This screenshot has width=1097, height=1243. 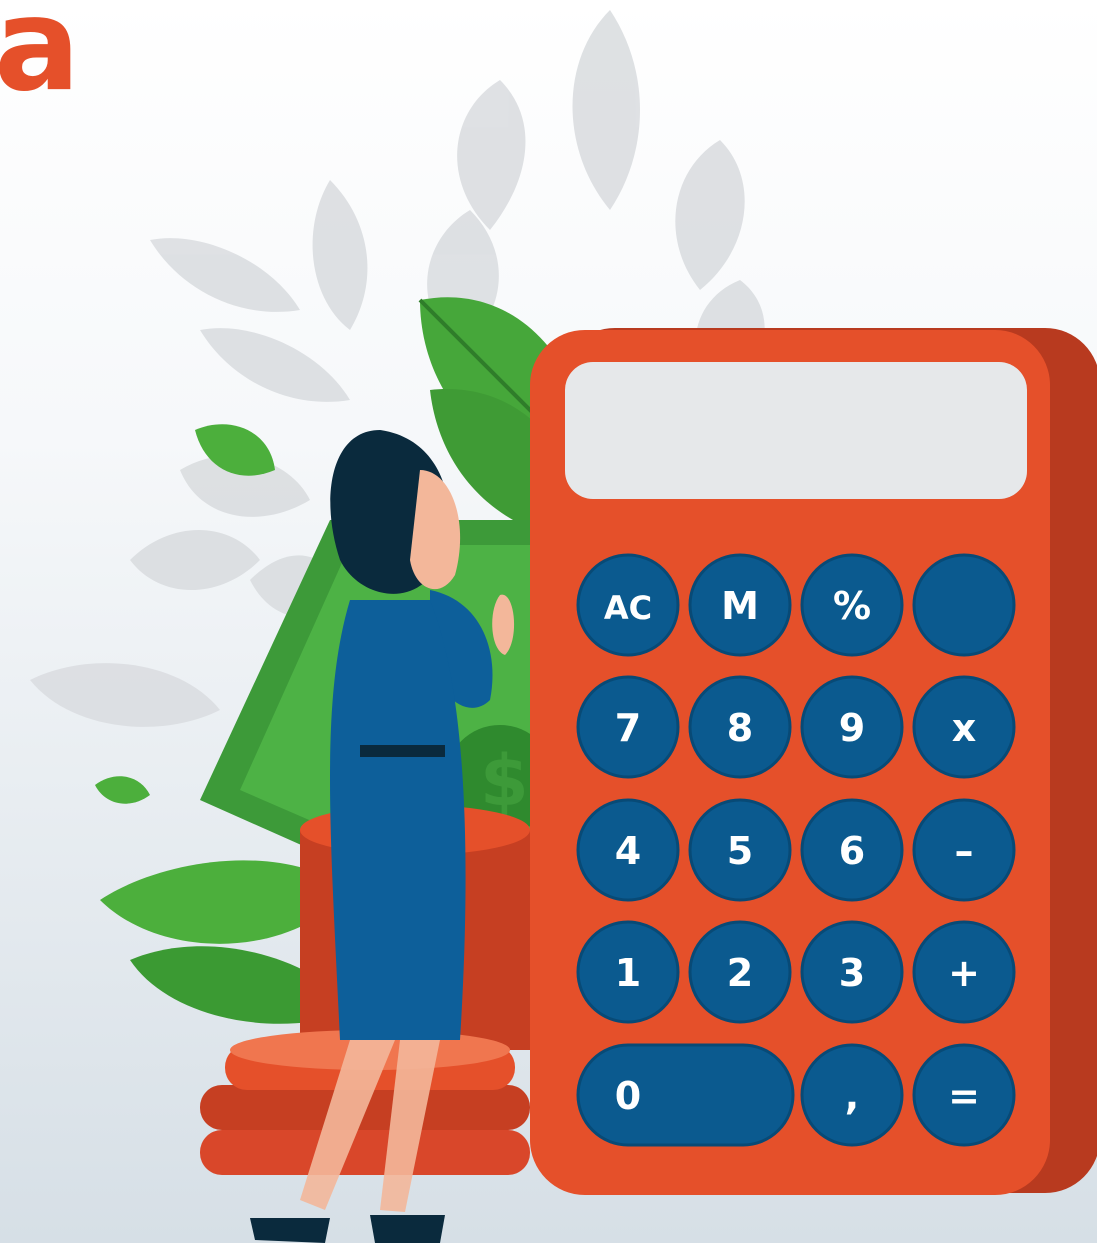 What do you see at coordinates (628, 608) in the screenshot?
I see `key-ac-label: AC` at bounding box center [628, 608].